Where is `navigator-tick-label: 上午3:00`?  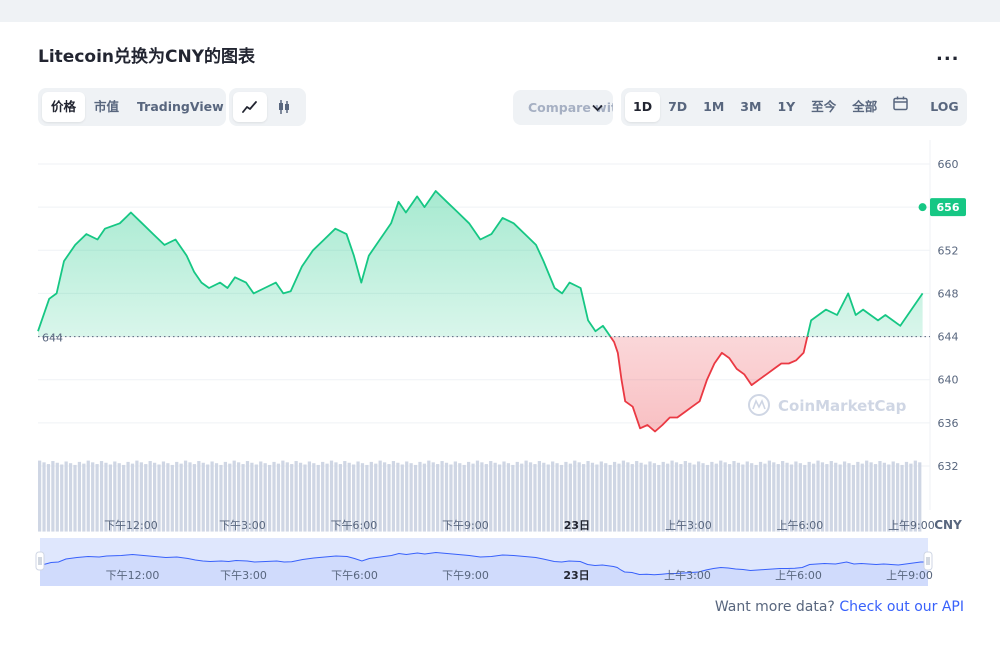
navigator-tick-label: 上午3:00 is located at coordinates (687, 575).